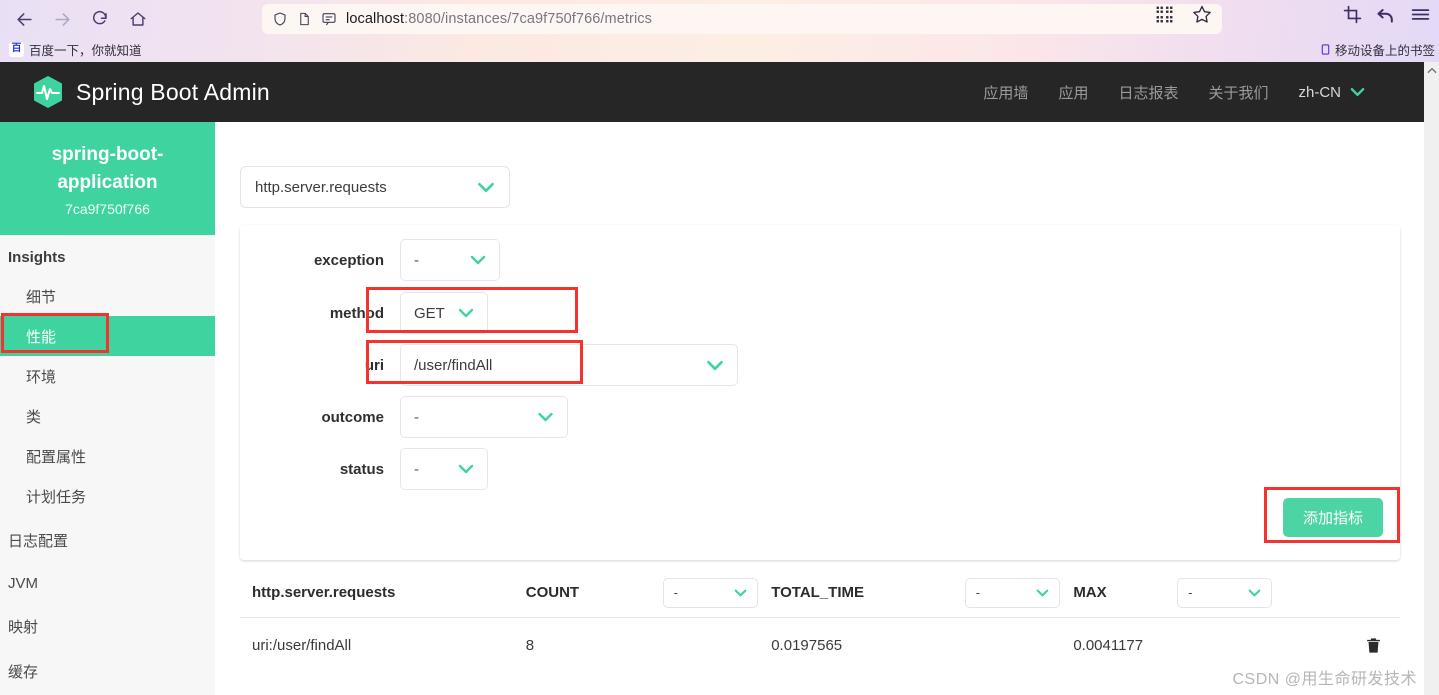 This screenshot has width=1439, height=695. I want to click on column-header-max: MAX, so click(1090, 592).